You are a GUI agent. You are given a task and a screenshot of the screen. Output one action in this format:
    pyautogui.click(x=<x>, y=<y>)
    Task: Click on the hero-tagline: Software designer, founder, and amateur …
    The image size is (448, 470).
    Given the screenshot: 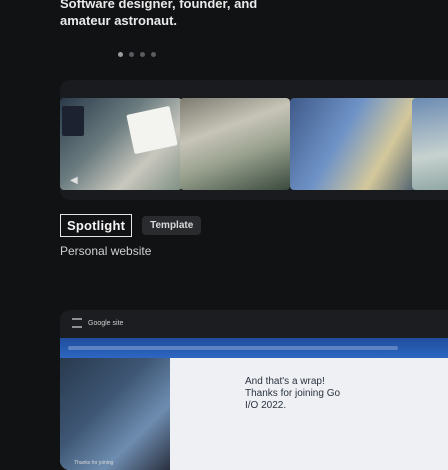 What is the action you would take?
    pyautogui.click(x=230, y=14)
    